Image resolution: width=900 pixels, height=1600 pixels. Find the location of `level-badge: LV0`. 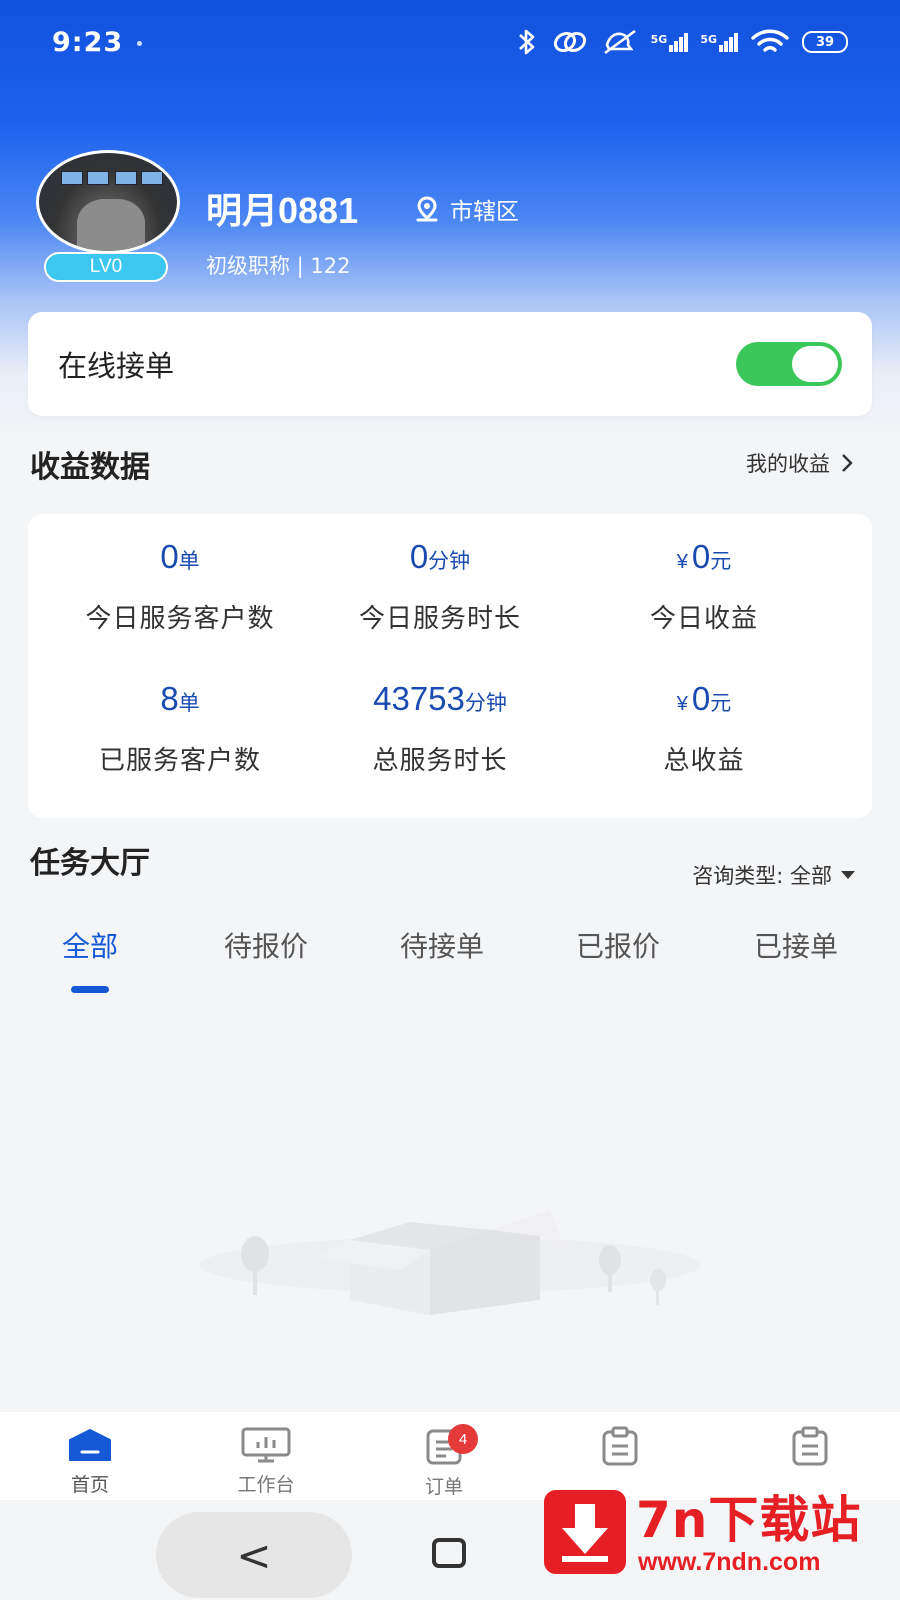

level-badge: LV0 is located at coordinates (106, 267).